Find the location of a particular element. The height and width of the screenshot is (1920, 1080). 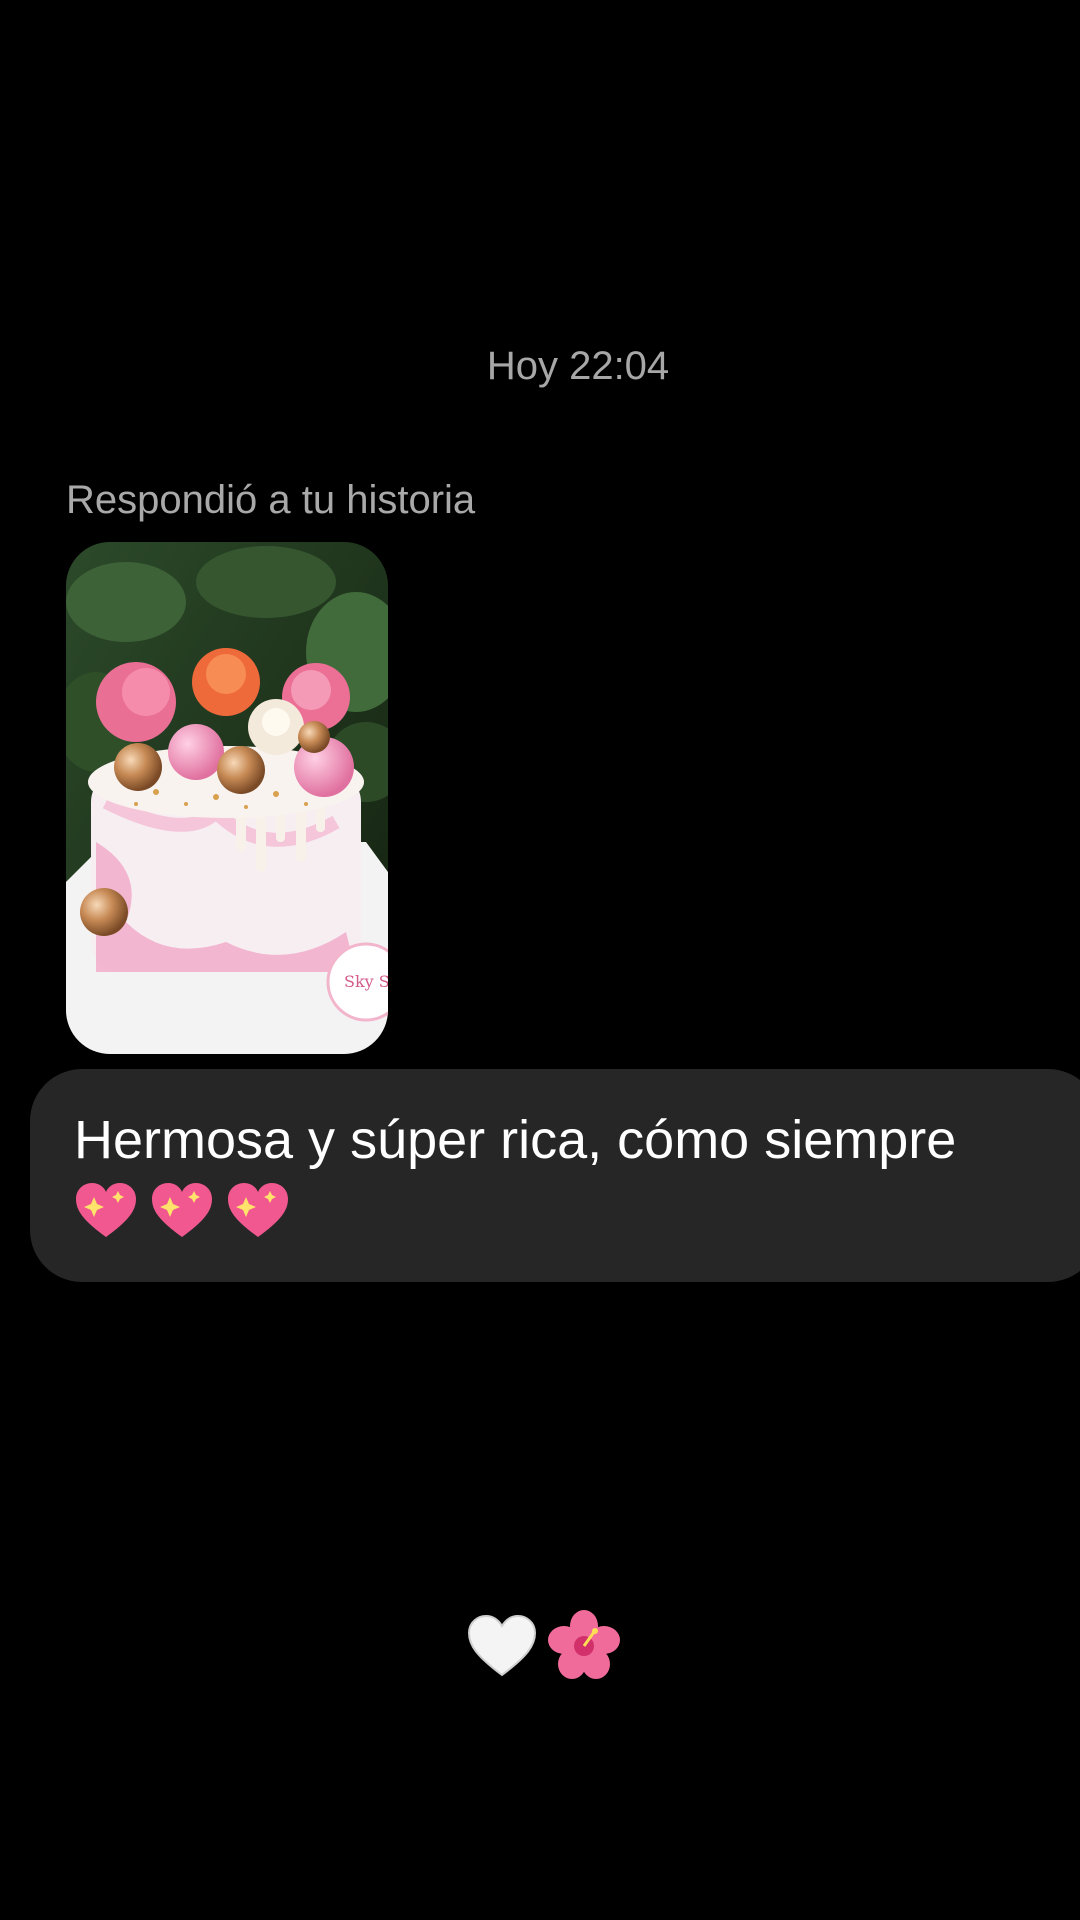

emoji-row is located at coordinates (565, 1211).